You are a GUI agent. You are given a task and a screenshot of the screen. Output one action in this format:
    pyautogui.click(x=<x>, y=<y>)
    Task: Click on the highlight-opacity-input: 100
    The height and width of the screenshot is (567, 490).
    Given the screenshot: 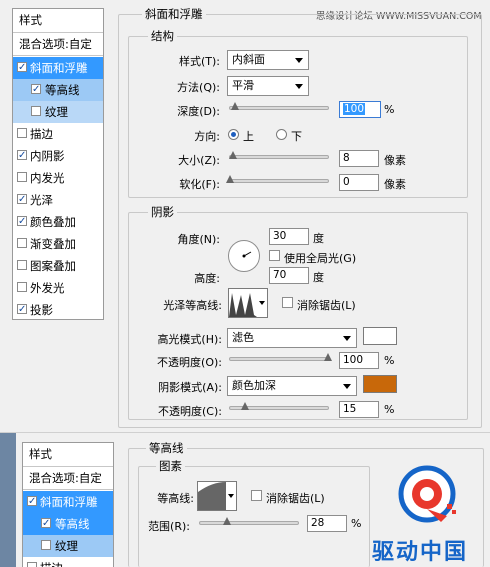 What is the action you would take?
    pyautogui.click(x=359, y=360)
    